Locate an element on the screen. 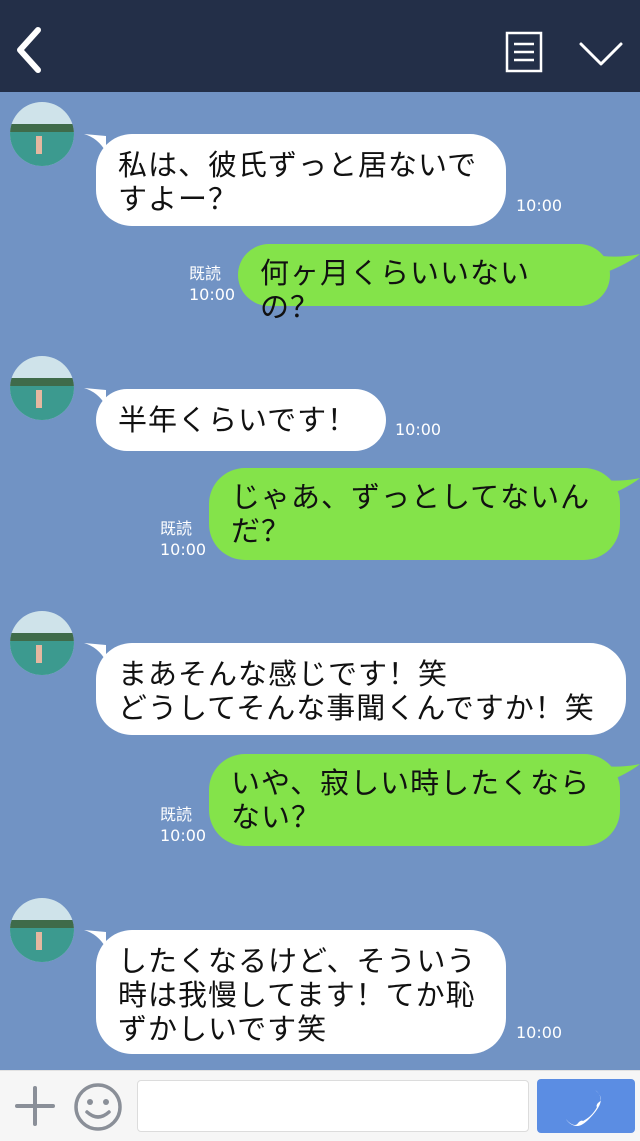  message-bubble-incoming: 半年くらいです！ is located at coordinates (241, 420).